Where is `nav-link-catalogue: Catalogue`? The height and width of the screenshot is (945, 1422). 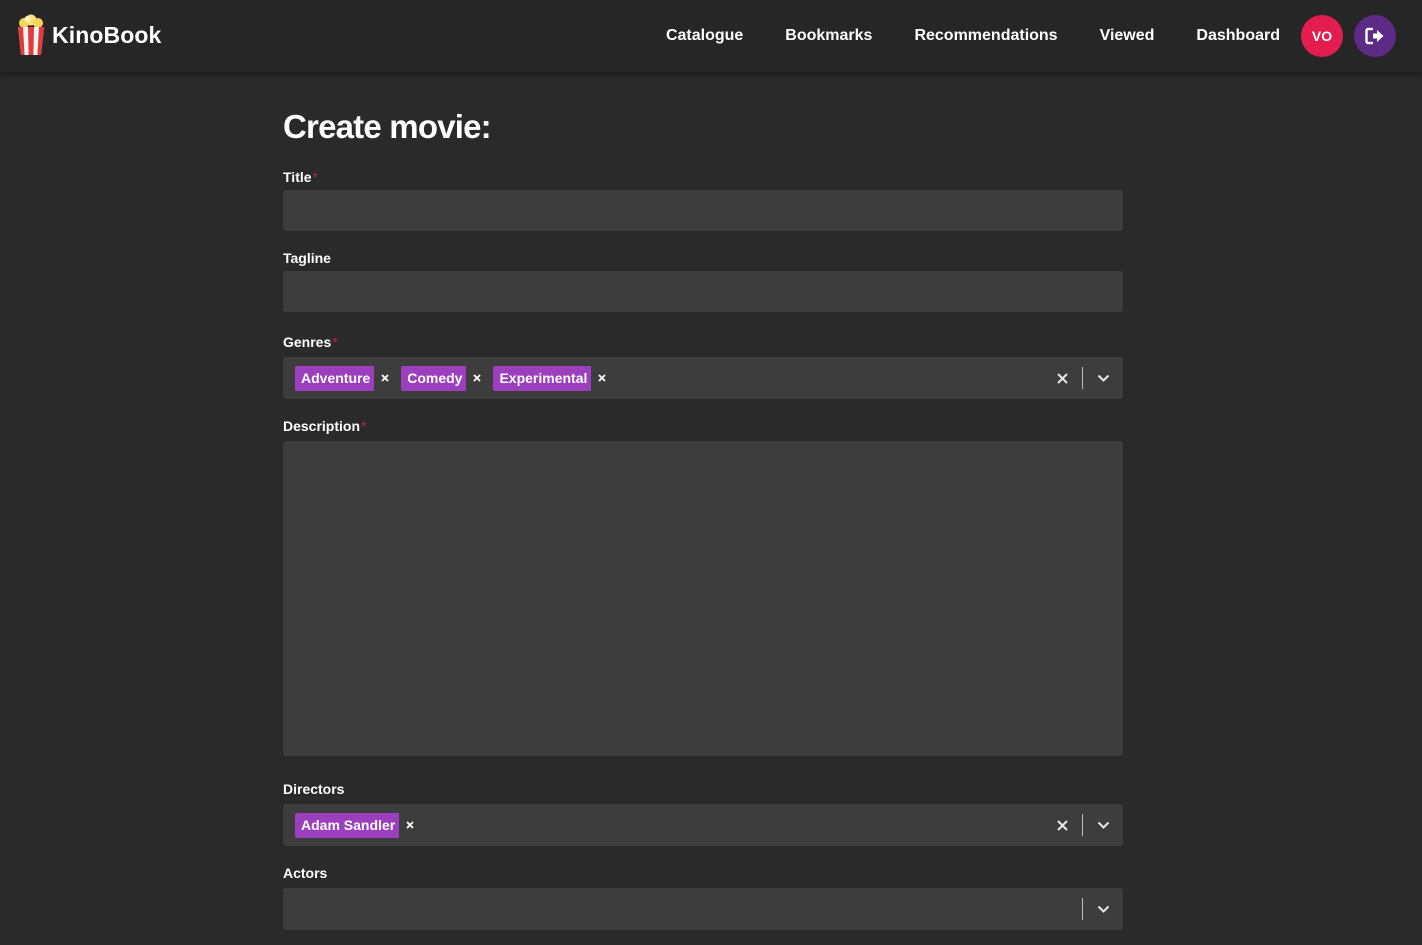
nav-link-catalogue: Catalogue is located at coordinates (704, 36).